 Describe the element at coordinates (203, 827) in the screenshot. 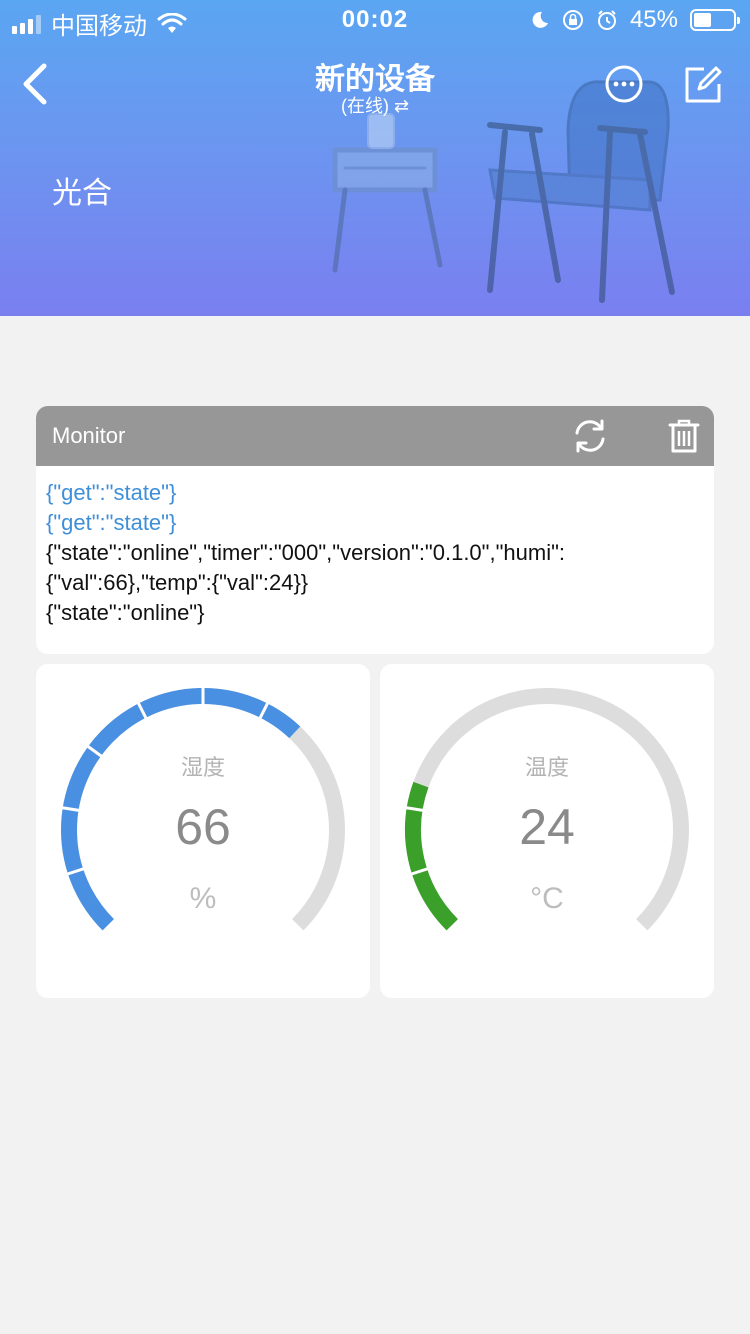

I see `humidity-value: 66` at that location.